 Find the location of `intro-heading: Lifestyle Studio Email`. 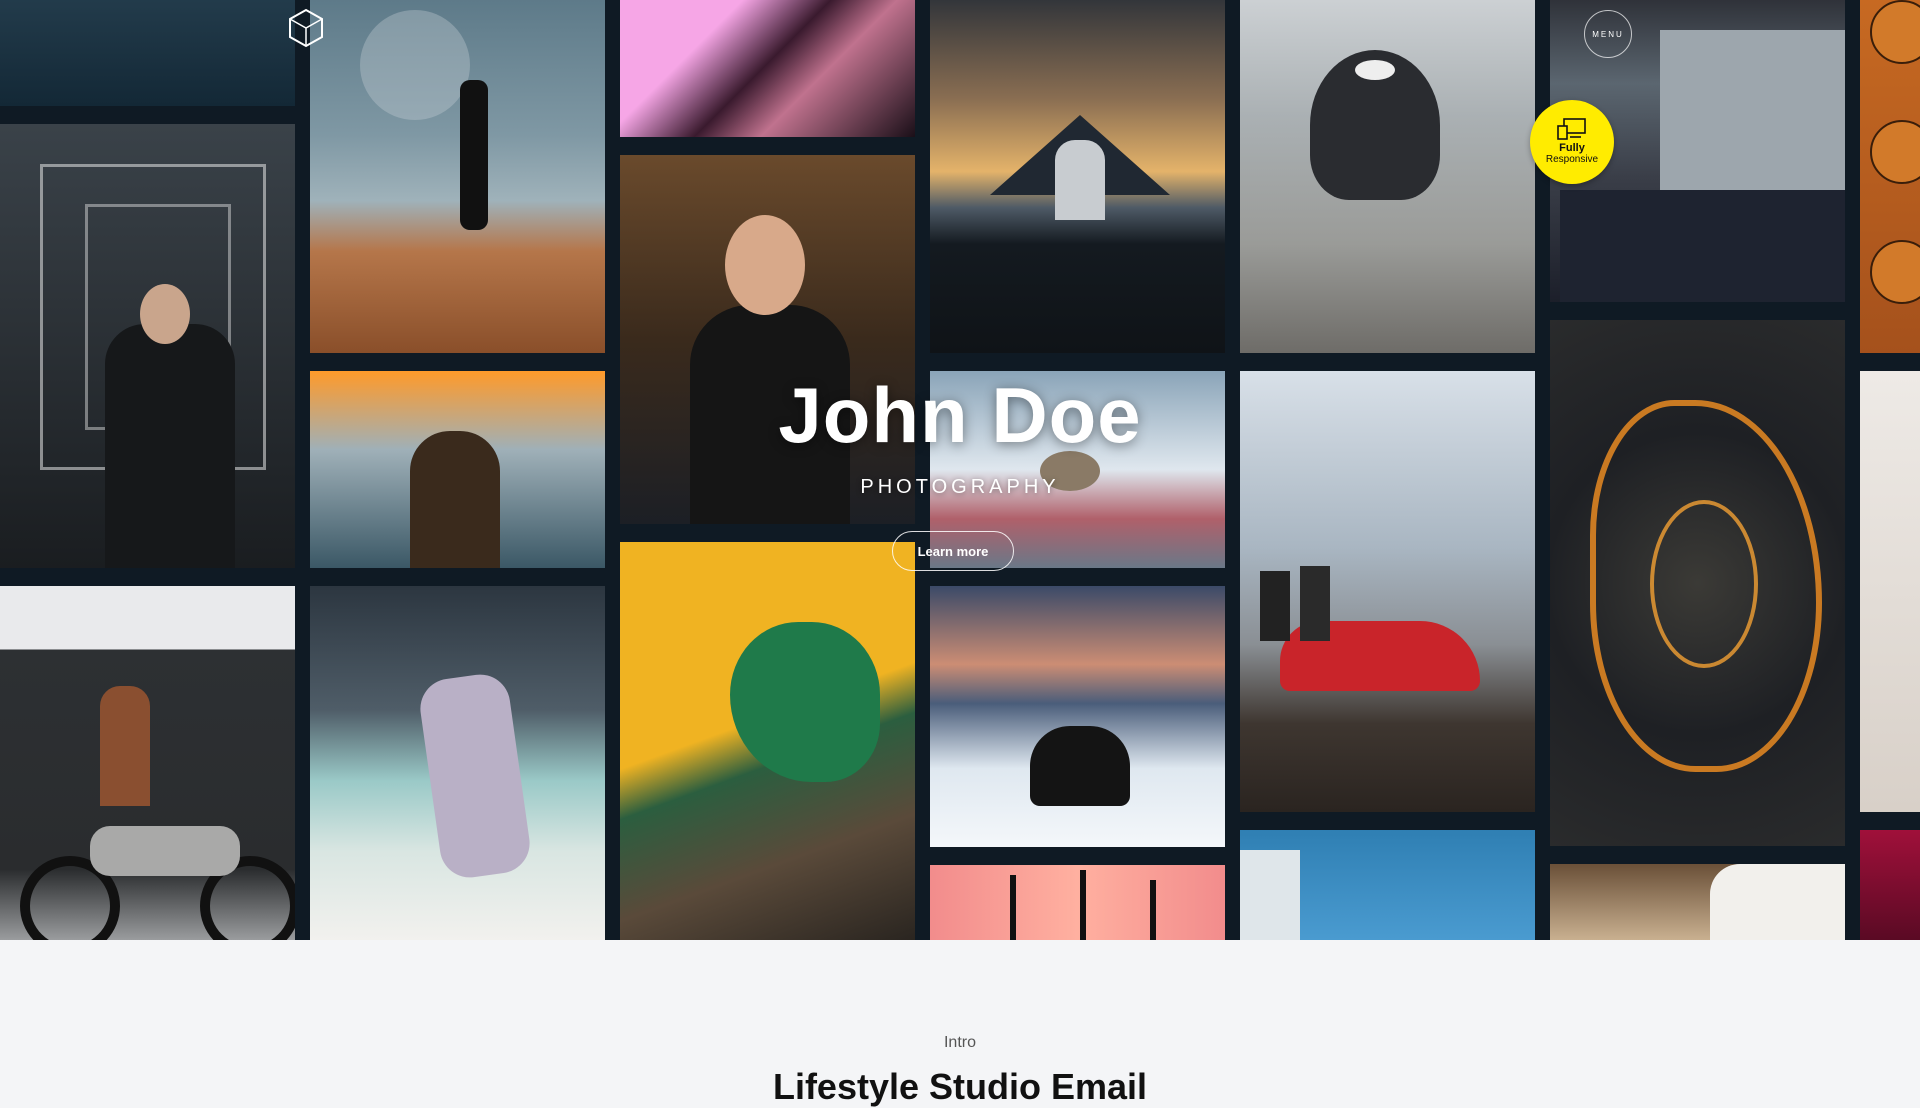

intro-heading: Lifestyle Studio Email is located at coordinates (960, 1086).